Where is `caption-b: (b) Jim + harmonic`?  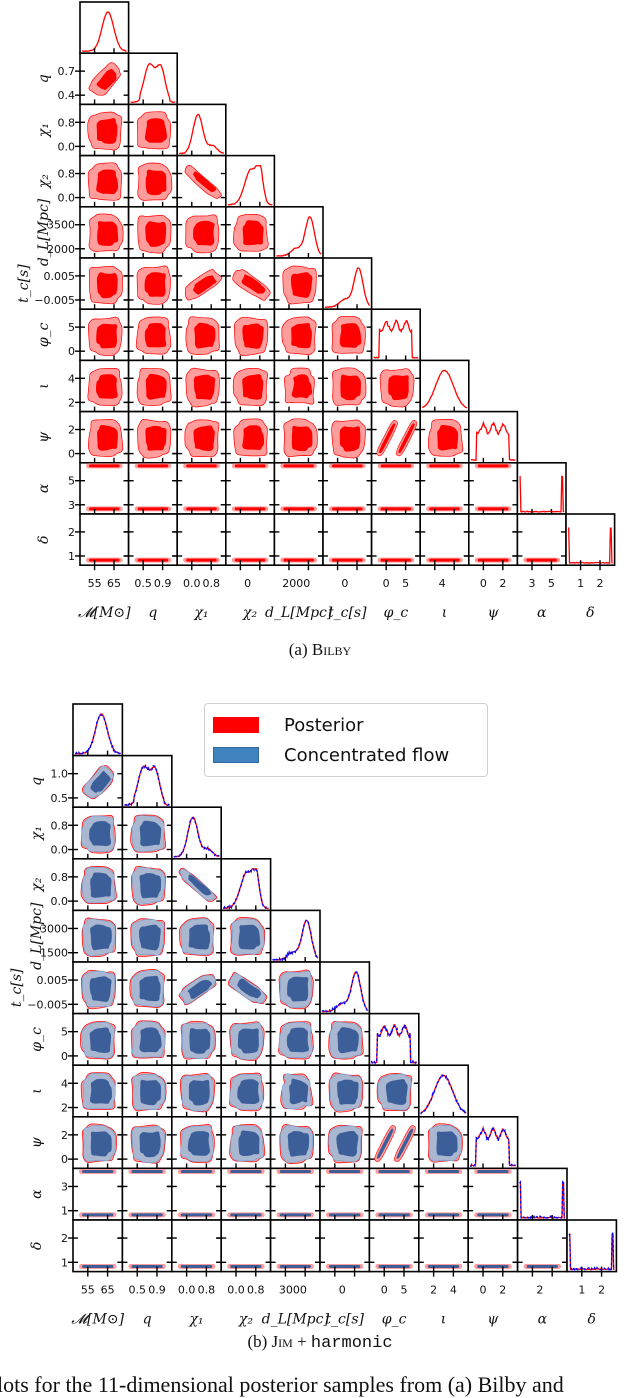 caption-b: (b) Jim + harmonic is located at coordinates (320, 1342).